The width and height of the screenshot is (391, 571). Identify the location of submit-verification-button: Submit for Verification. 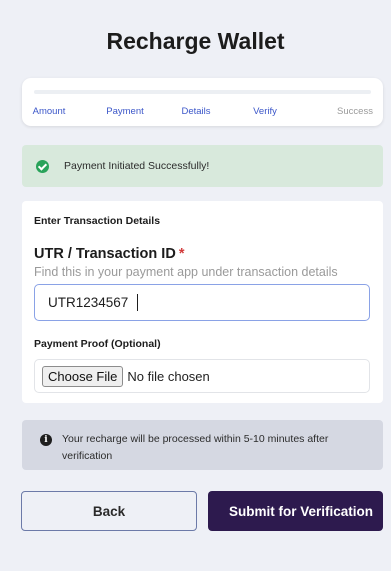
(295, 511).